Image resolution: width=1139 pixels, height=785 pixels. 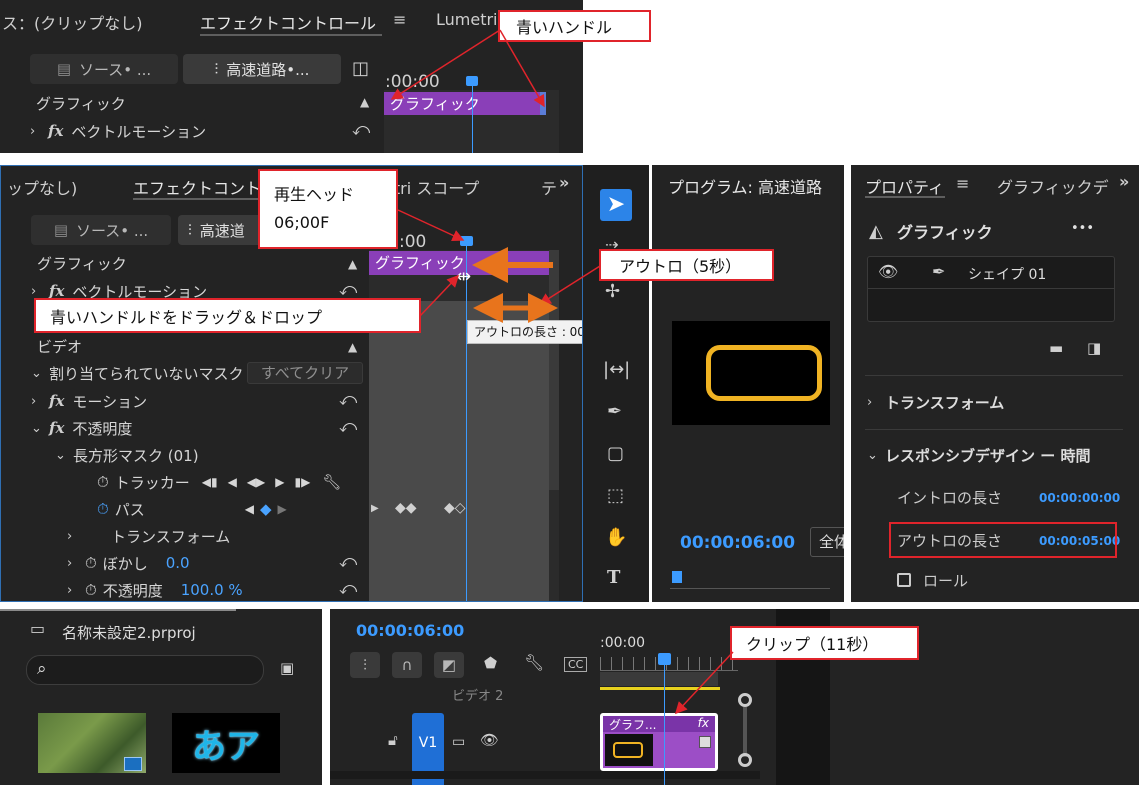 What do you see at coordinates (677, 577) in the screenshot?
I see `program-playhead` at bounding box center [677, 577].